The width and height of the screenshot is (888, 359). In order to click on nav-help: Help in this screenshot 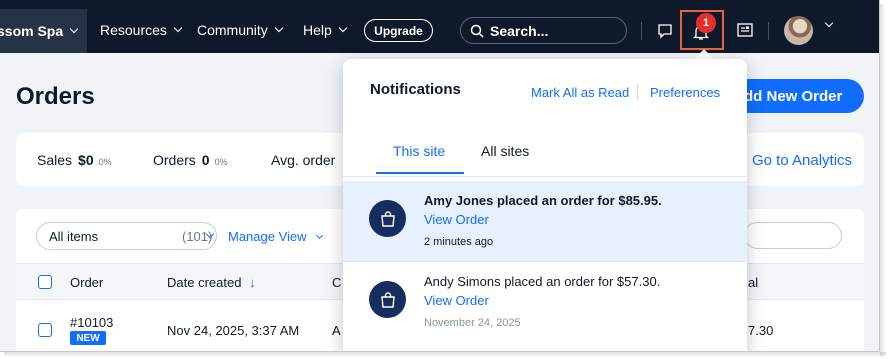, I will do `click(325, 30)`.